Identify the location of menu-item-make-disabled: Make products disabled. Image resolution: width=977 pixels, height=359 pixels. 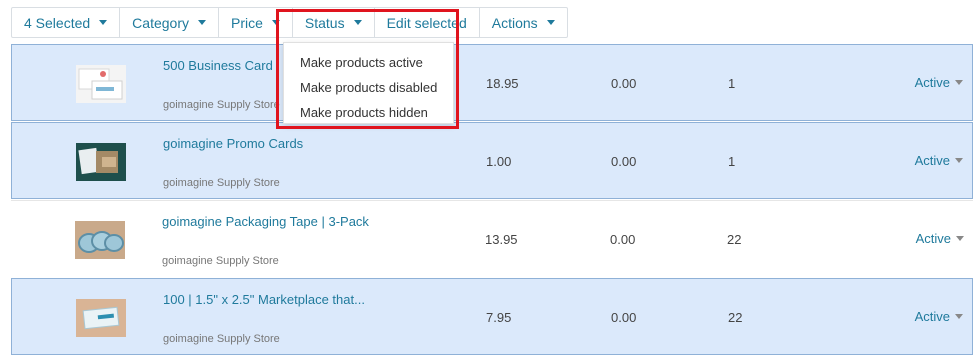
(368, 87).